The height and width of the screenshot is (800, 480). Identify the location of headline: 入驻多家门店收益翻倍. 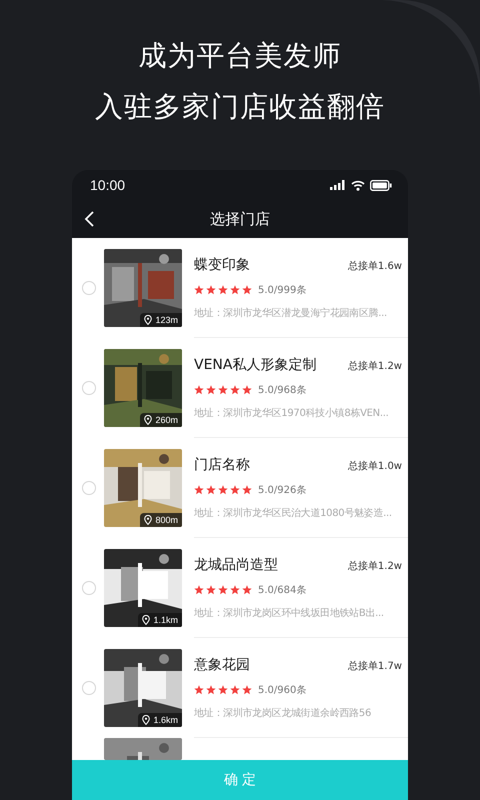
(240, 107).